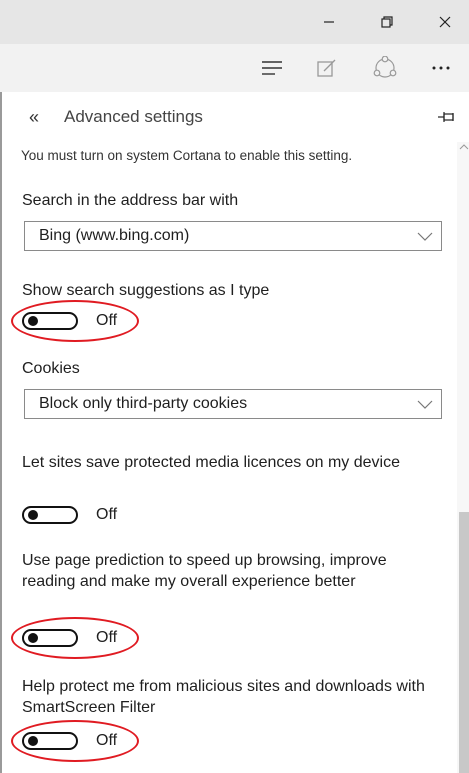  I want to click on back-button: «, so click(34, 117).